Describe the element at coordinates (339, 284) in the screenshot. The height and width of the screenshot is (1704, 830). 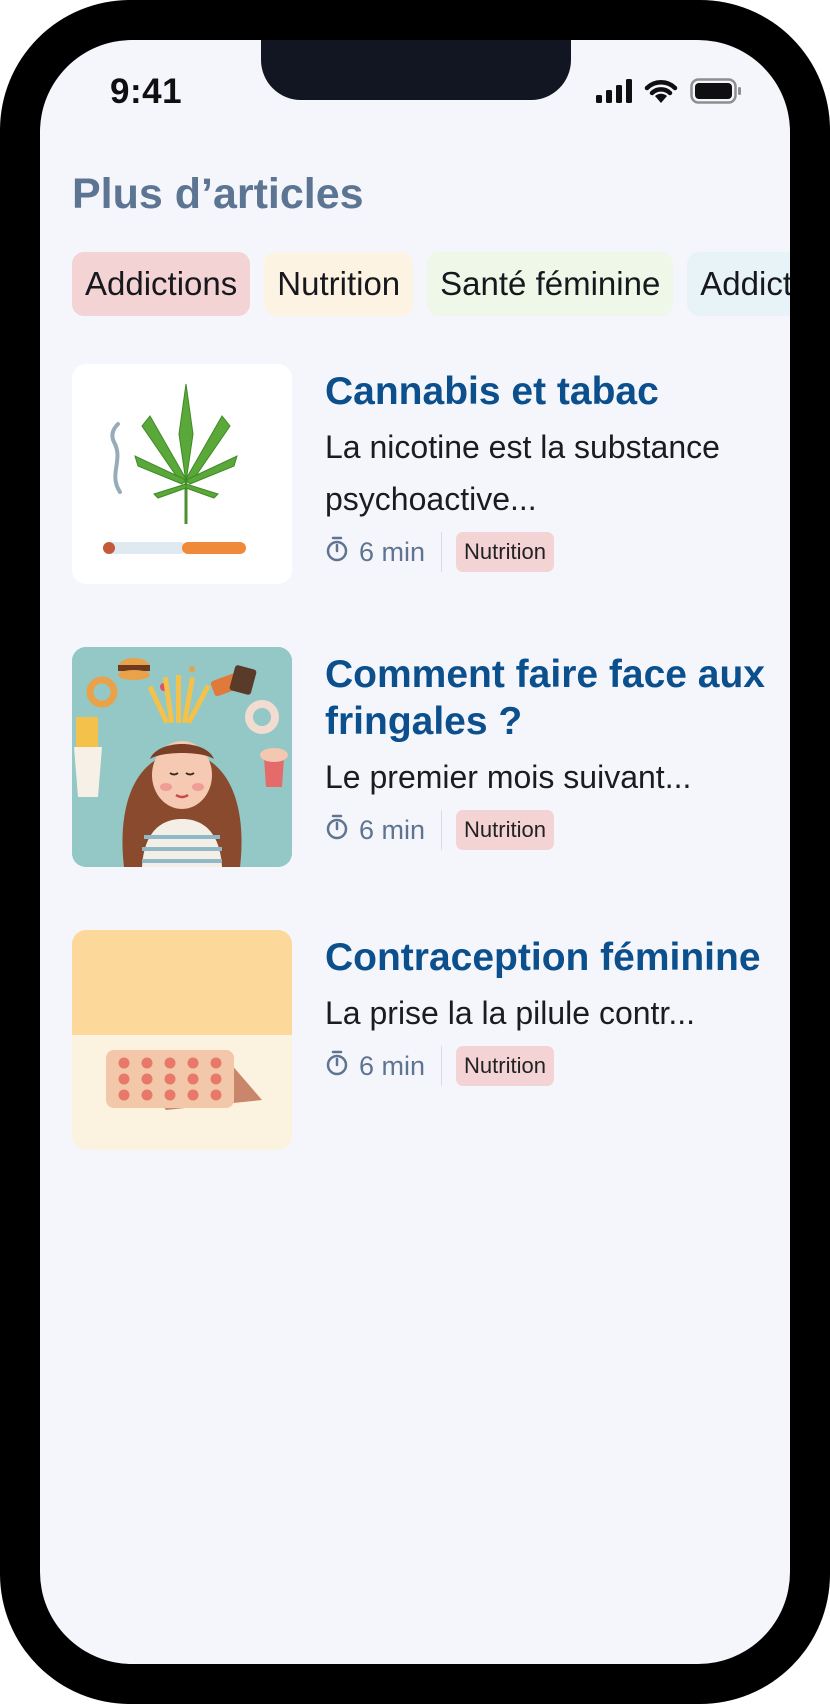
I see `chip-nutrition: Nutrition` at that location.